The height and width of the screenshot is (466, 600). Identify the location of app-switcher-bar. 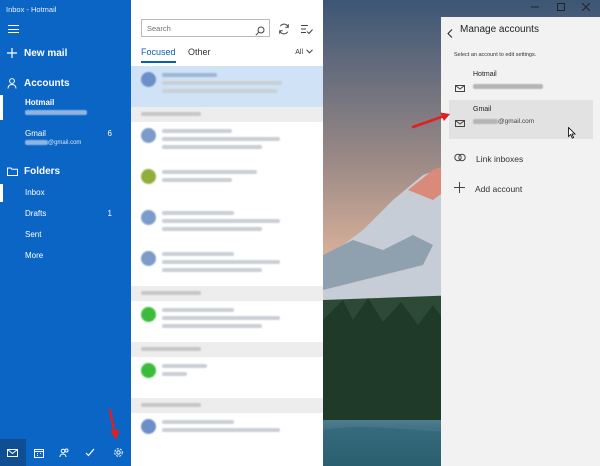
(65, 452).